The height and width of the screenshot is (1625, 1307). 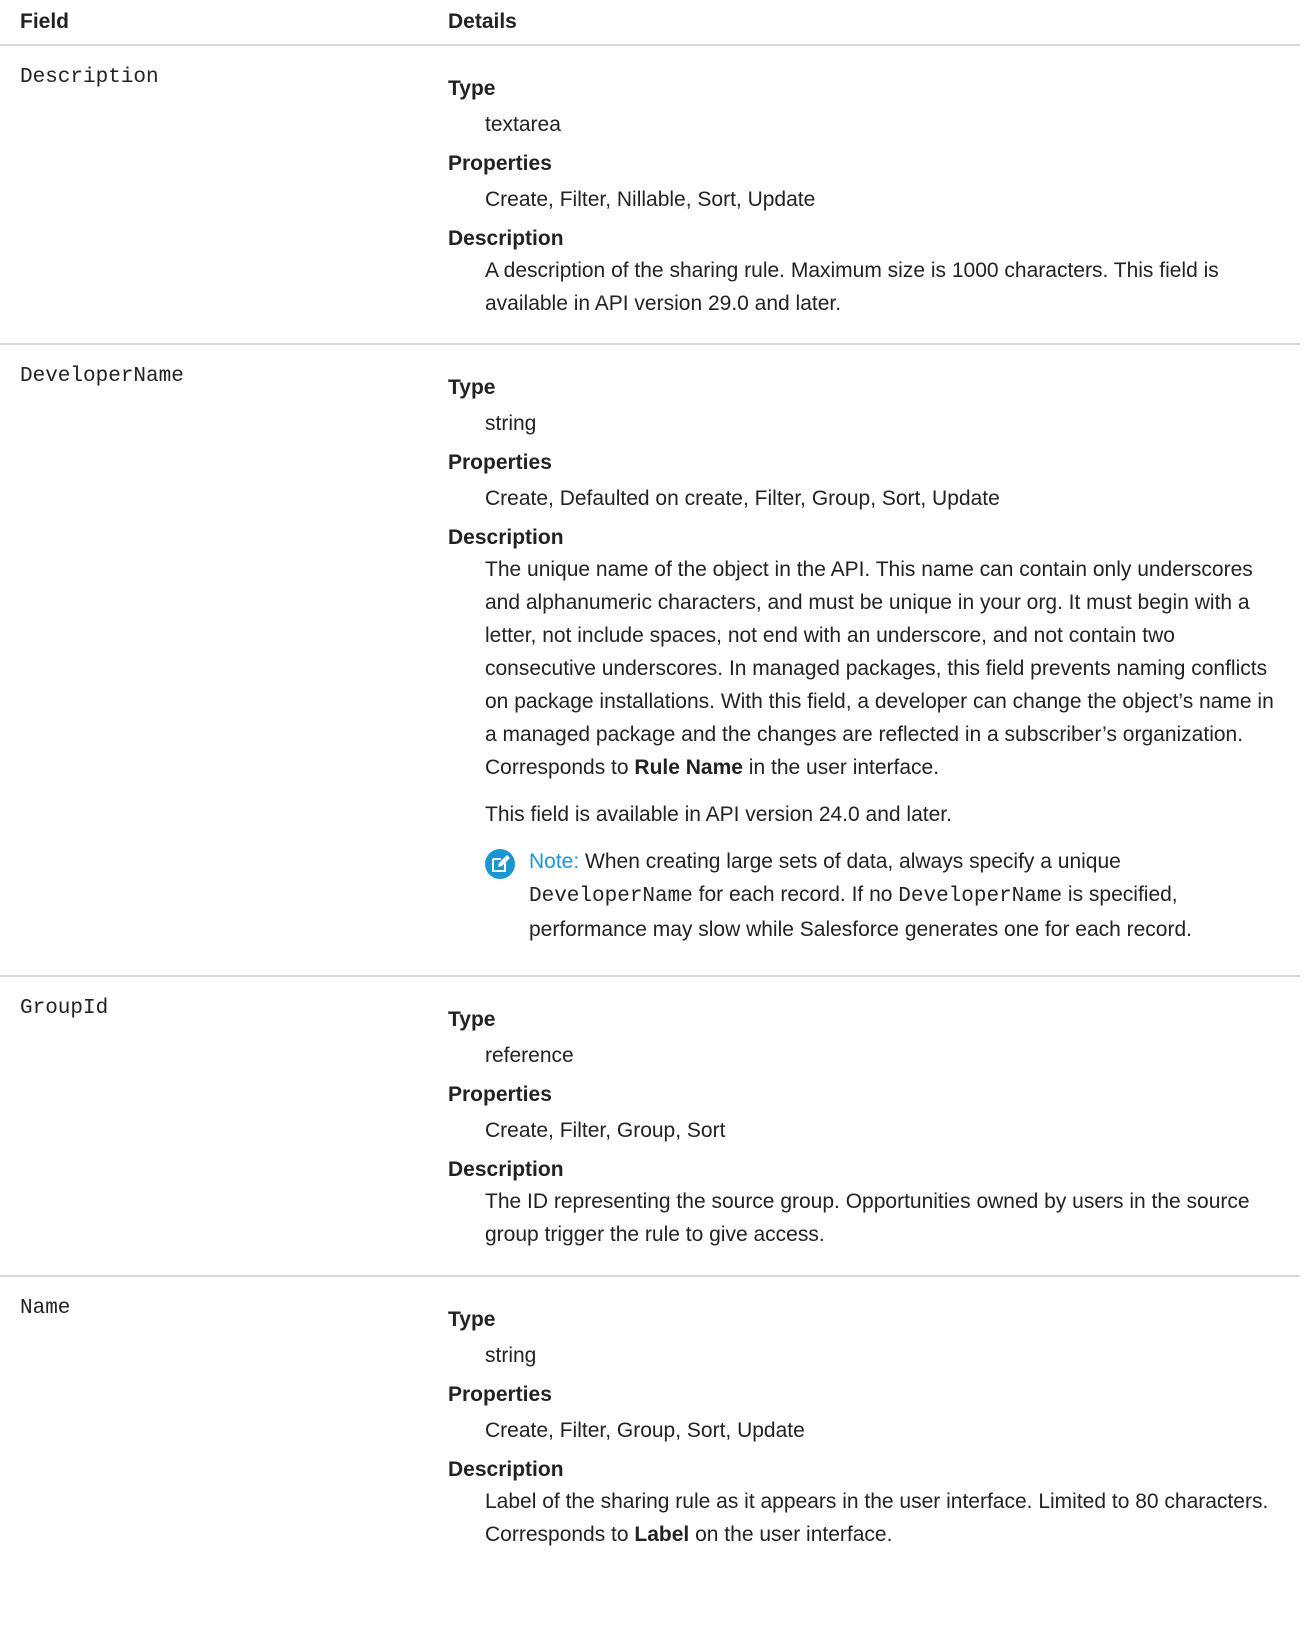 I want to click on column-header-details: Details, so click(x=482, y=21).